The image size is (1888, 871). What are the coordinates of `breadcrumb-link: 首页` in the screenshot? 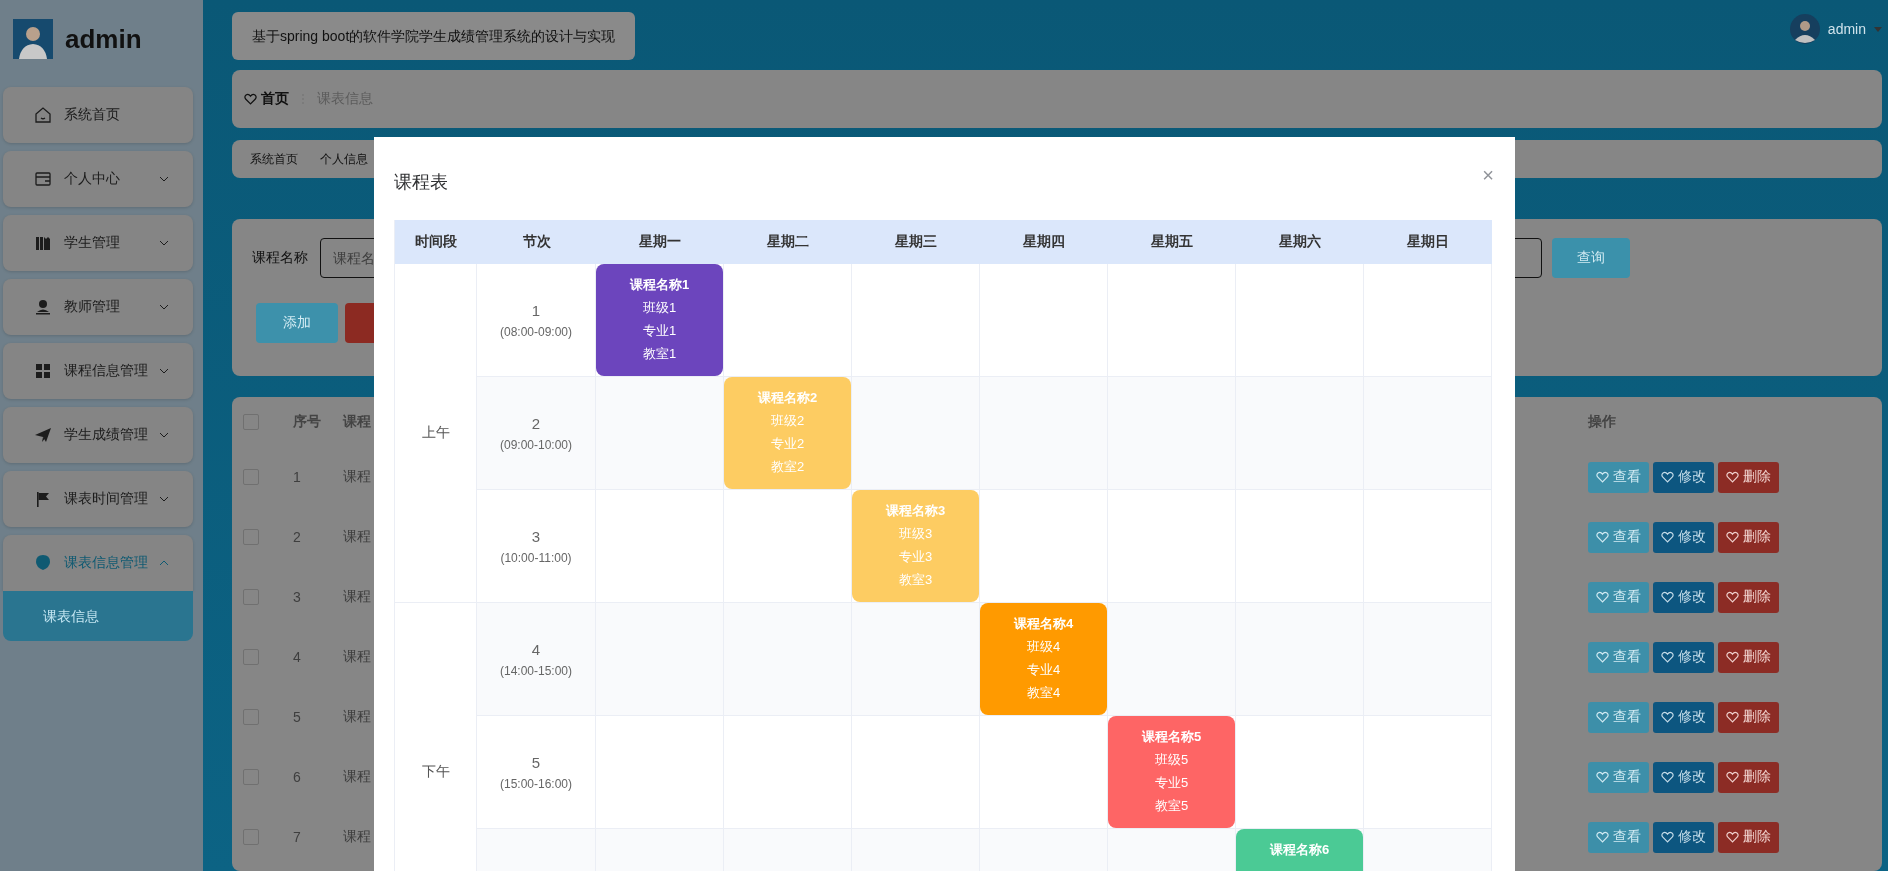 It's located at (275, 99).